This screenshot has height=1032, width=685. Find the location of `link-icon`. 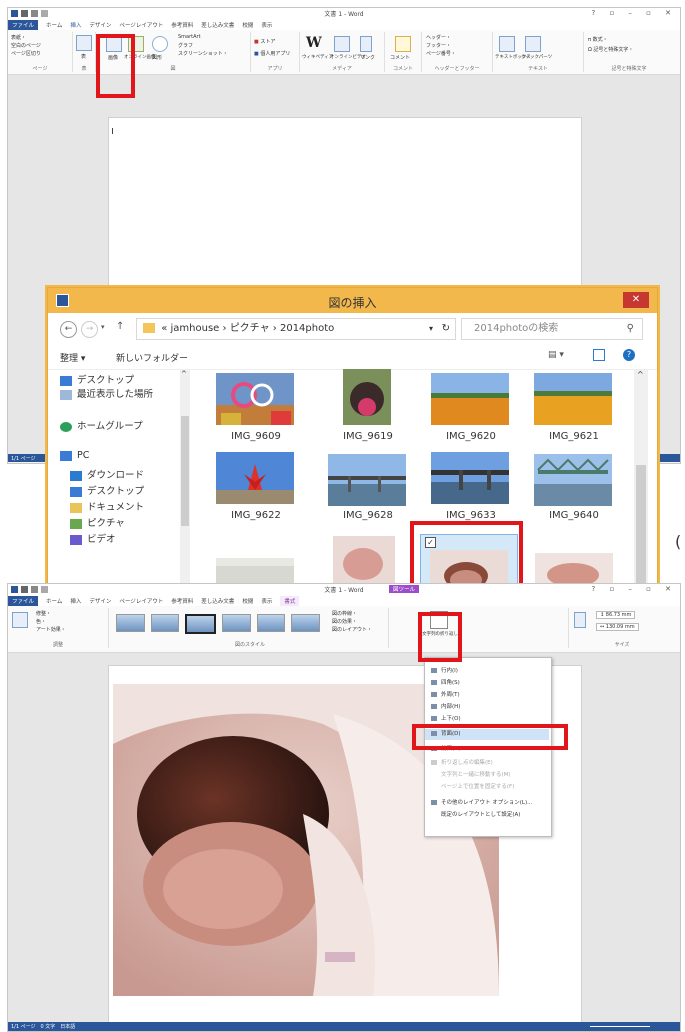

link-icon is located at coordinates (366, 44).